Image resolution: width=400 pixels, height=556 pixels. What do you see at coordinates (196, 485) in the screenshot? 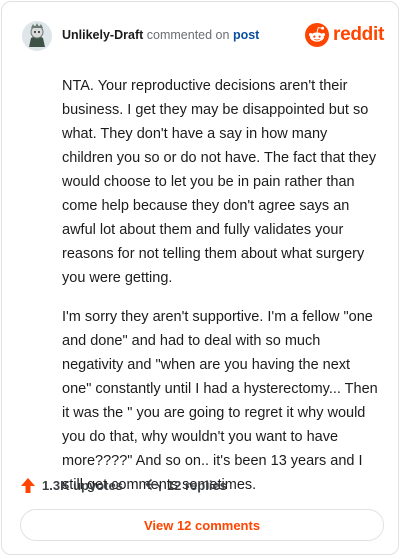
I see `reply-count: 12 replies` at bounding box center [196, 485].